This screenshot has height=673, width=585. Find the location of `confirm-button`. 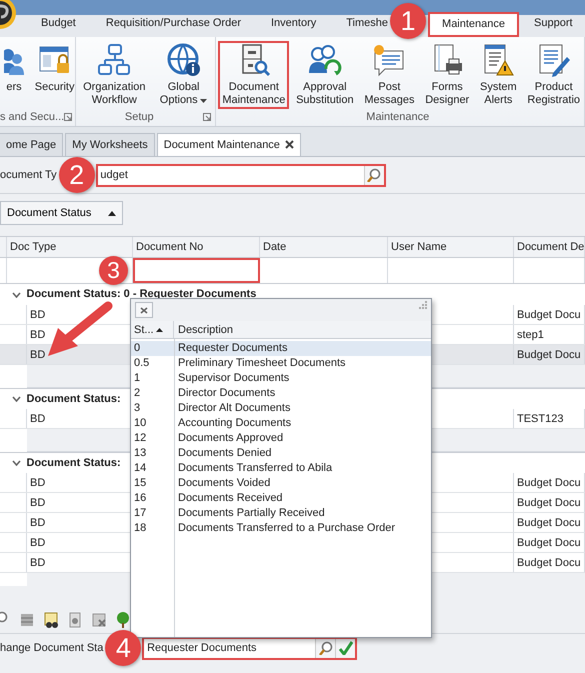

confirm-button is located at coordinates (345, 648).